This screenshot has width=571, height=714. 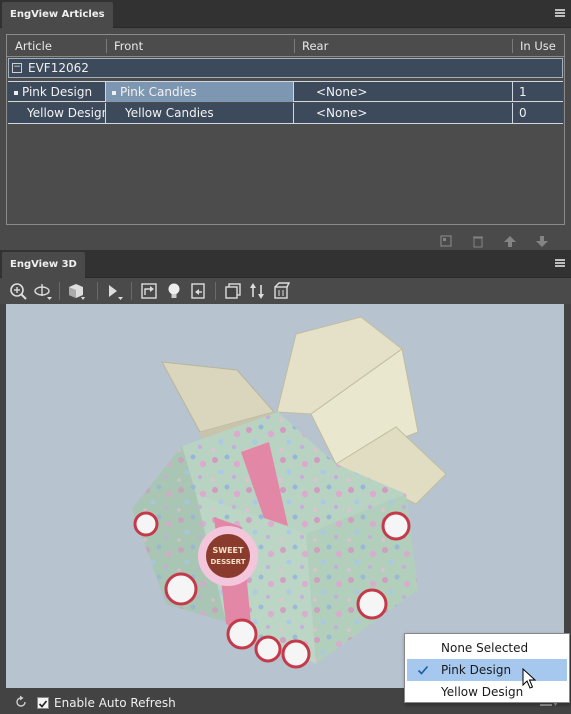 What do you see at coordinates (58, 68) in the screenshot?
I see `group-label: EVF12062` at bounding box center [58, 68].